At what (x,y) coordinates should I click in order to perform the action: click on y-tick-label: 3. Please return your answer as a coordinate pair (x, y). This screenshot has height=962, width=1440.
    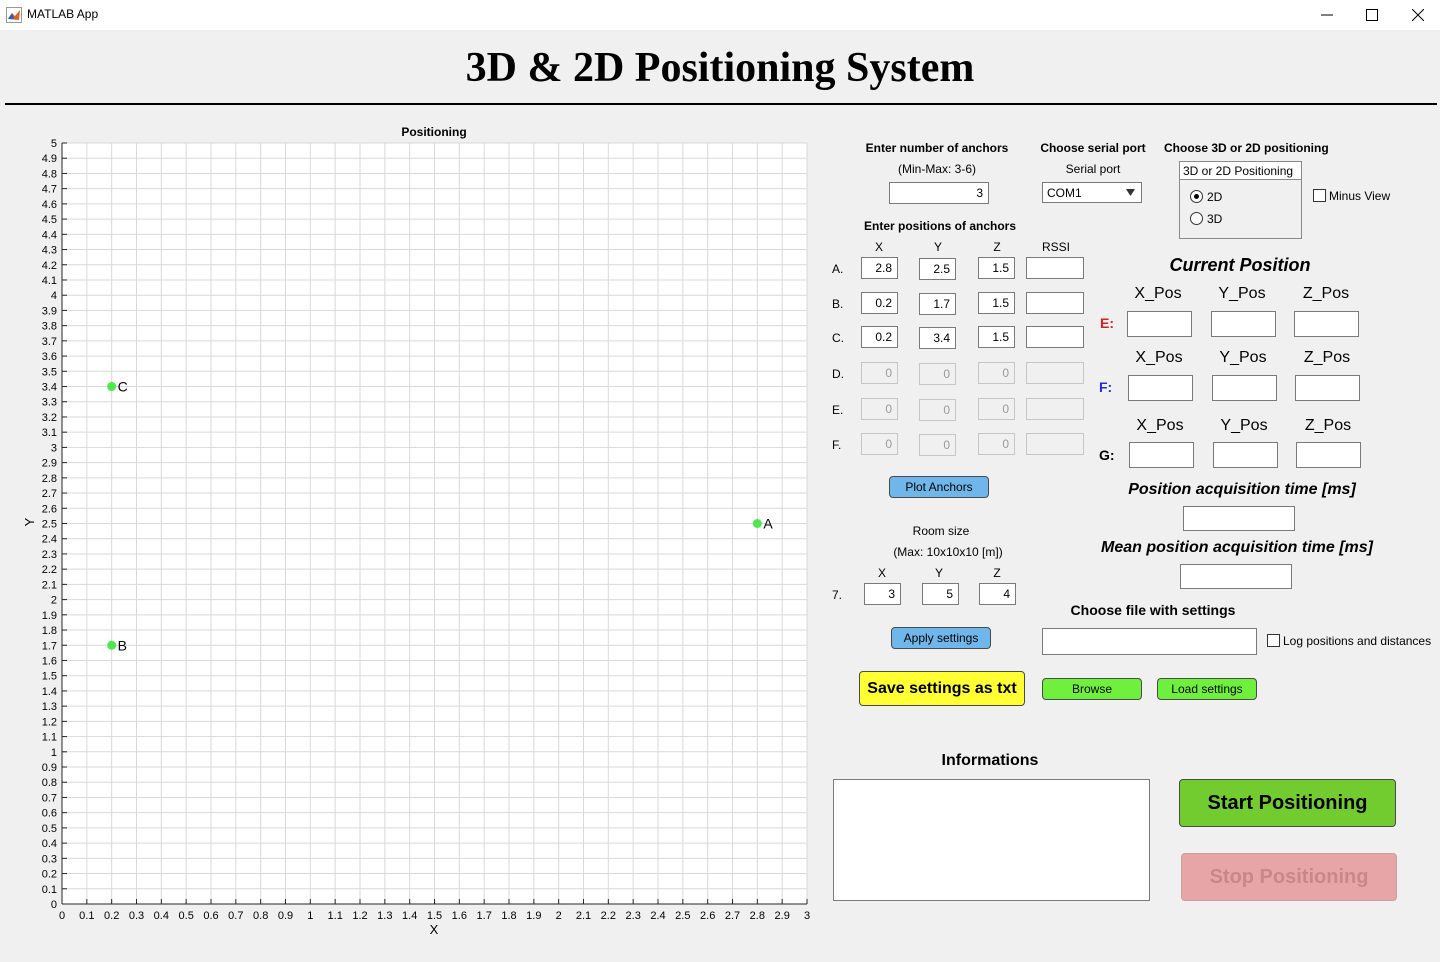
    Looking at the image, I should click on (54, 448).